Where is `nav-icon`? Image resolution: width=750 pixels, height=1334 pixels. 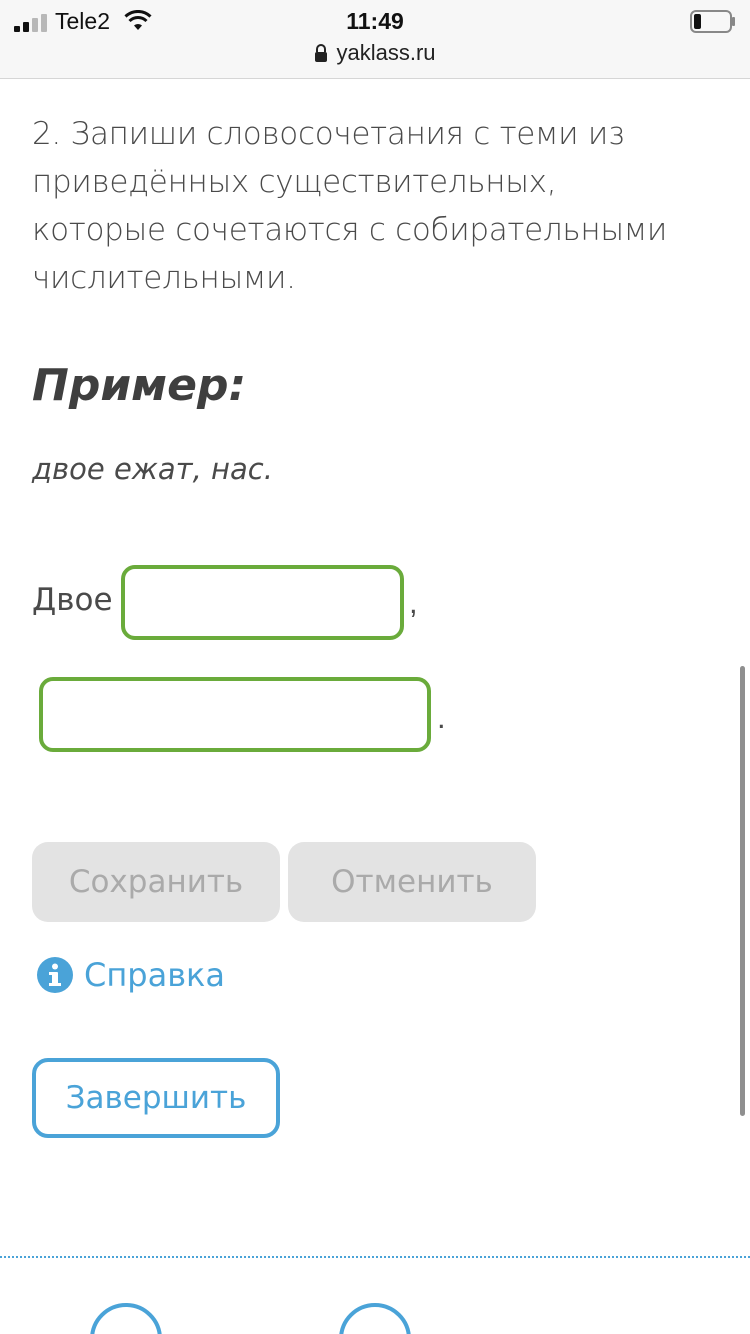
nav-icon is located at coordinates (375, 1318).